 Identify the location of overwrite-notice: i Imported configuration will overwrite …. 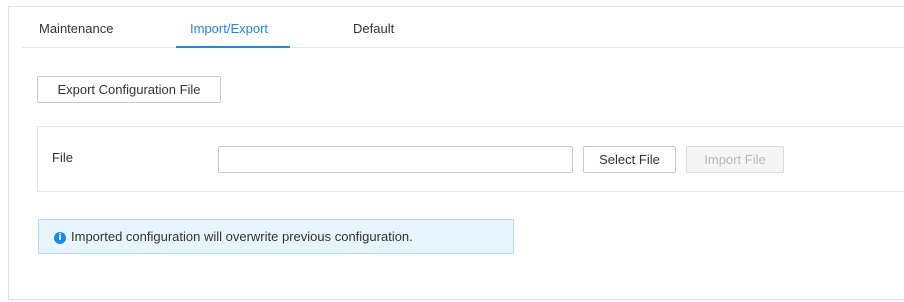
(276, 236).